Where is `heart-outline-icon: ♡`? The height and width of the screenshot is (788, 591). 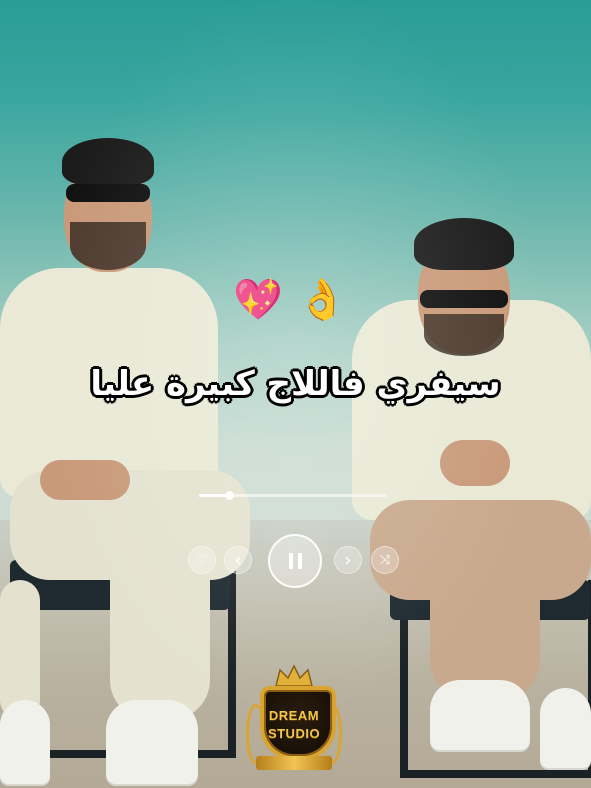 heart-outline-icon: ♡ is located at coordinates (202, 560).